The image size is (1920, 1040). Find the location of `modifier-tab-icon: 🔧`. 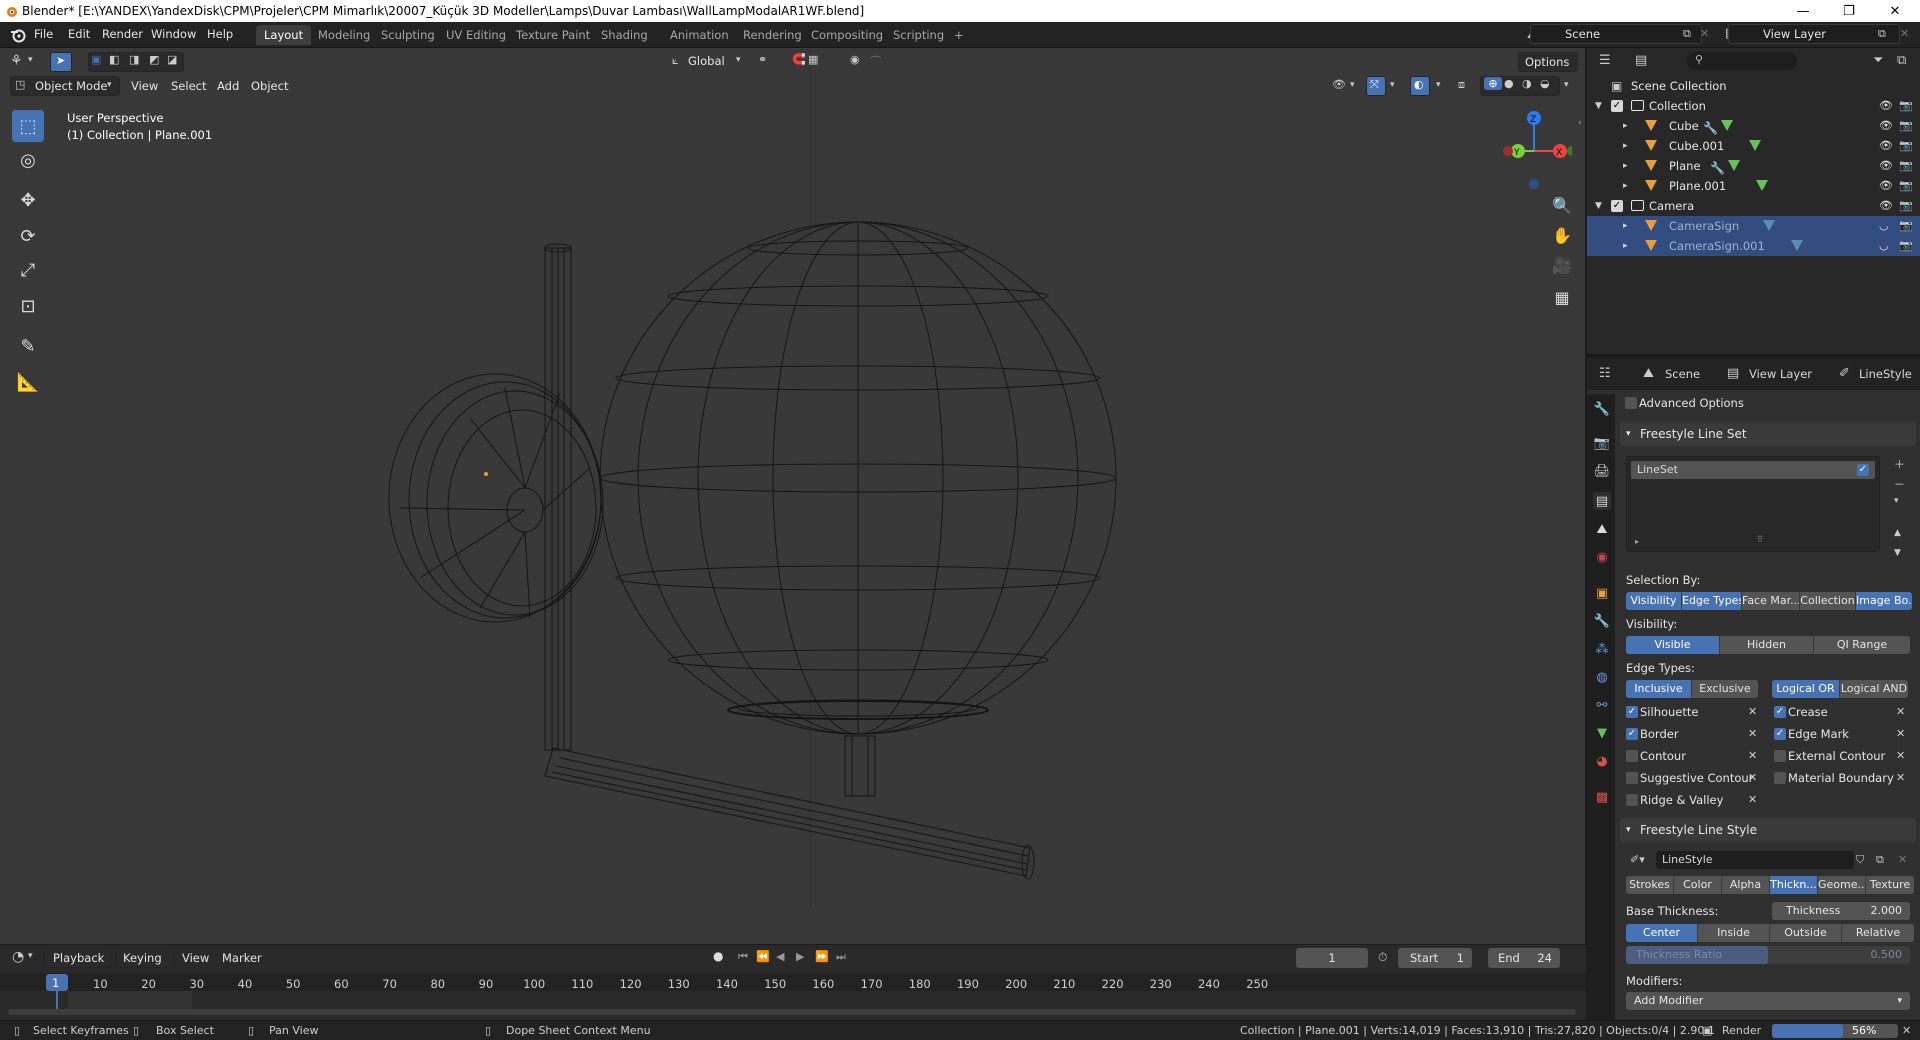

modifier-tab-icon: 🔧 is located at coordinates (1602, 621).